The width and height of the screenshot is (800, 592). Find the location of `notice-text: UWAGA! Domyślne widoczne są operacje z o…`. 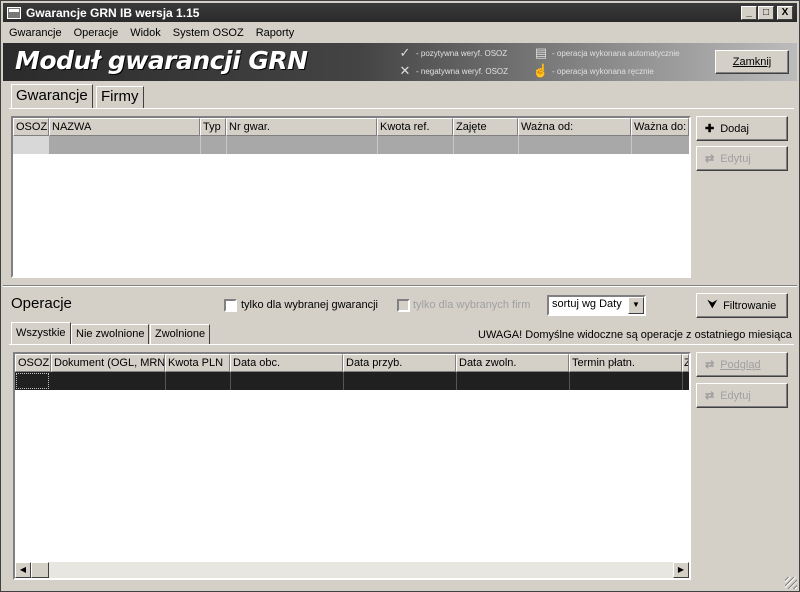

notice-text: UWAGA! Domyślne widoczne są operacje z o… is located at coordinates (635, 335).